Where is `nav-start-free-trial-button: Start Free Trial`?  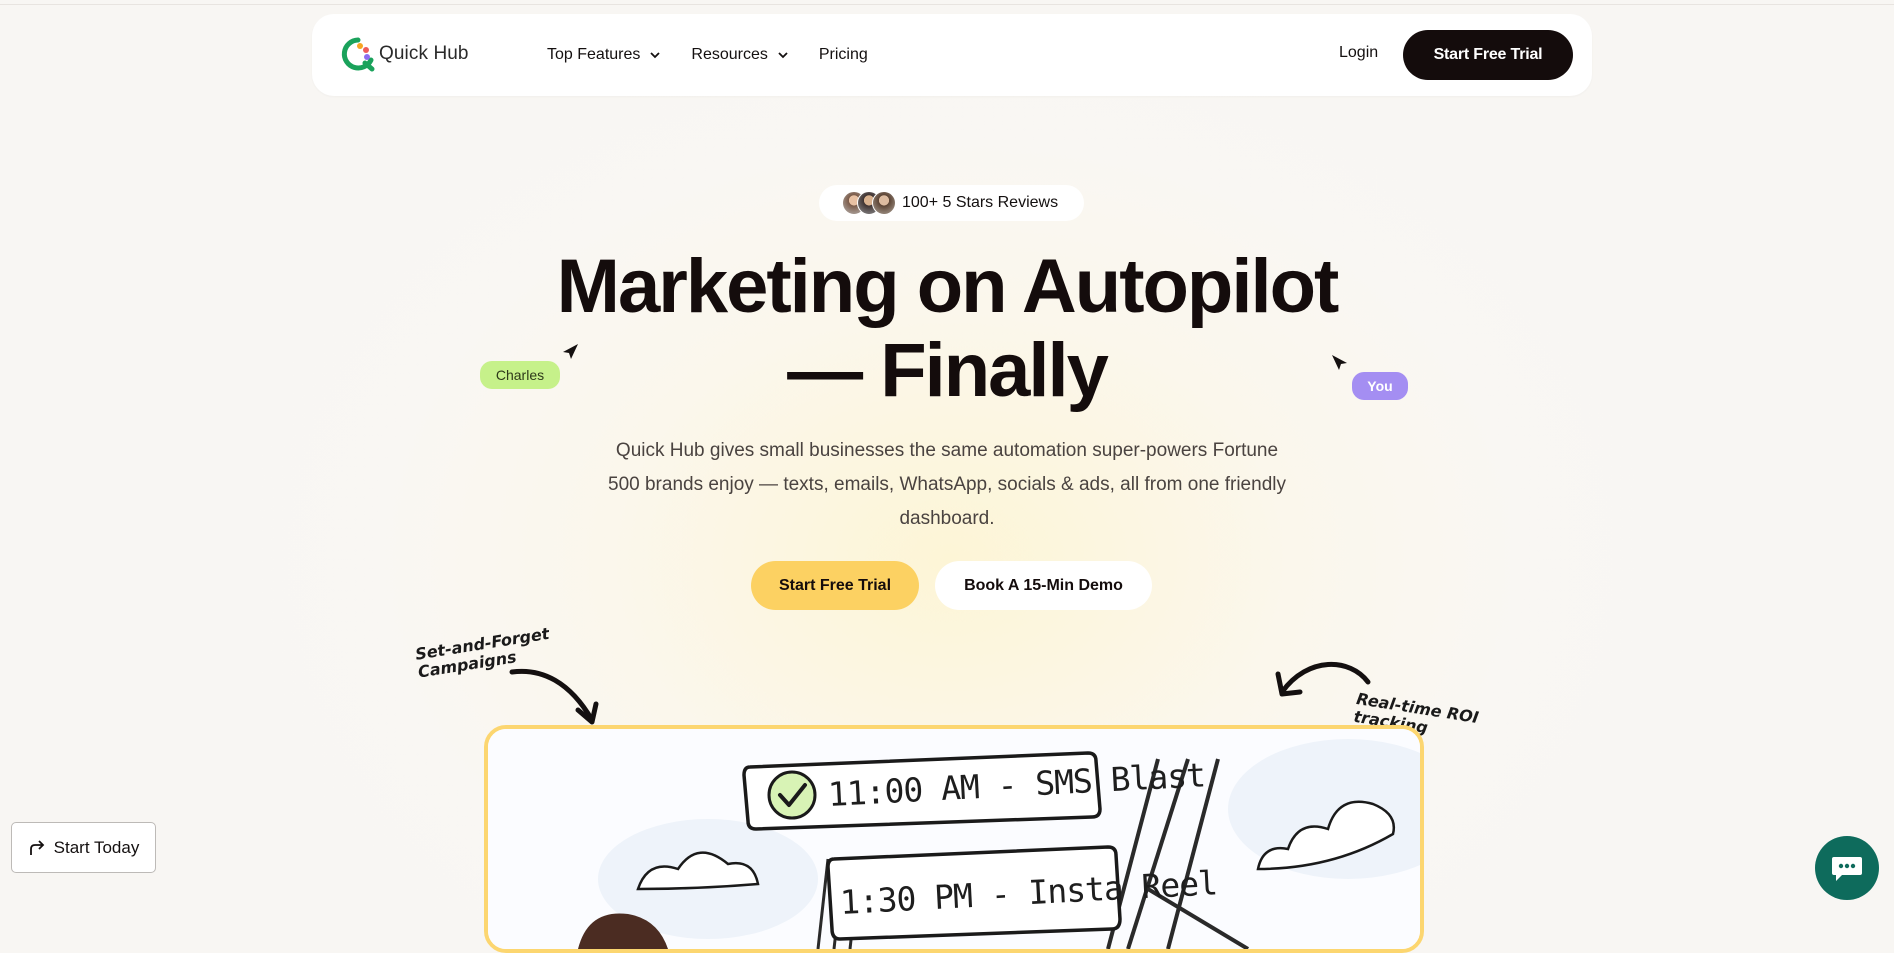
nav-start-free-trial-button: Start Free Trial is located at coordinates (1488, 55).